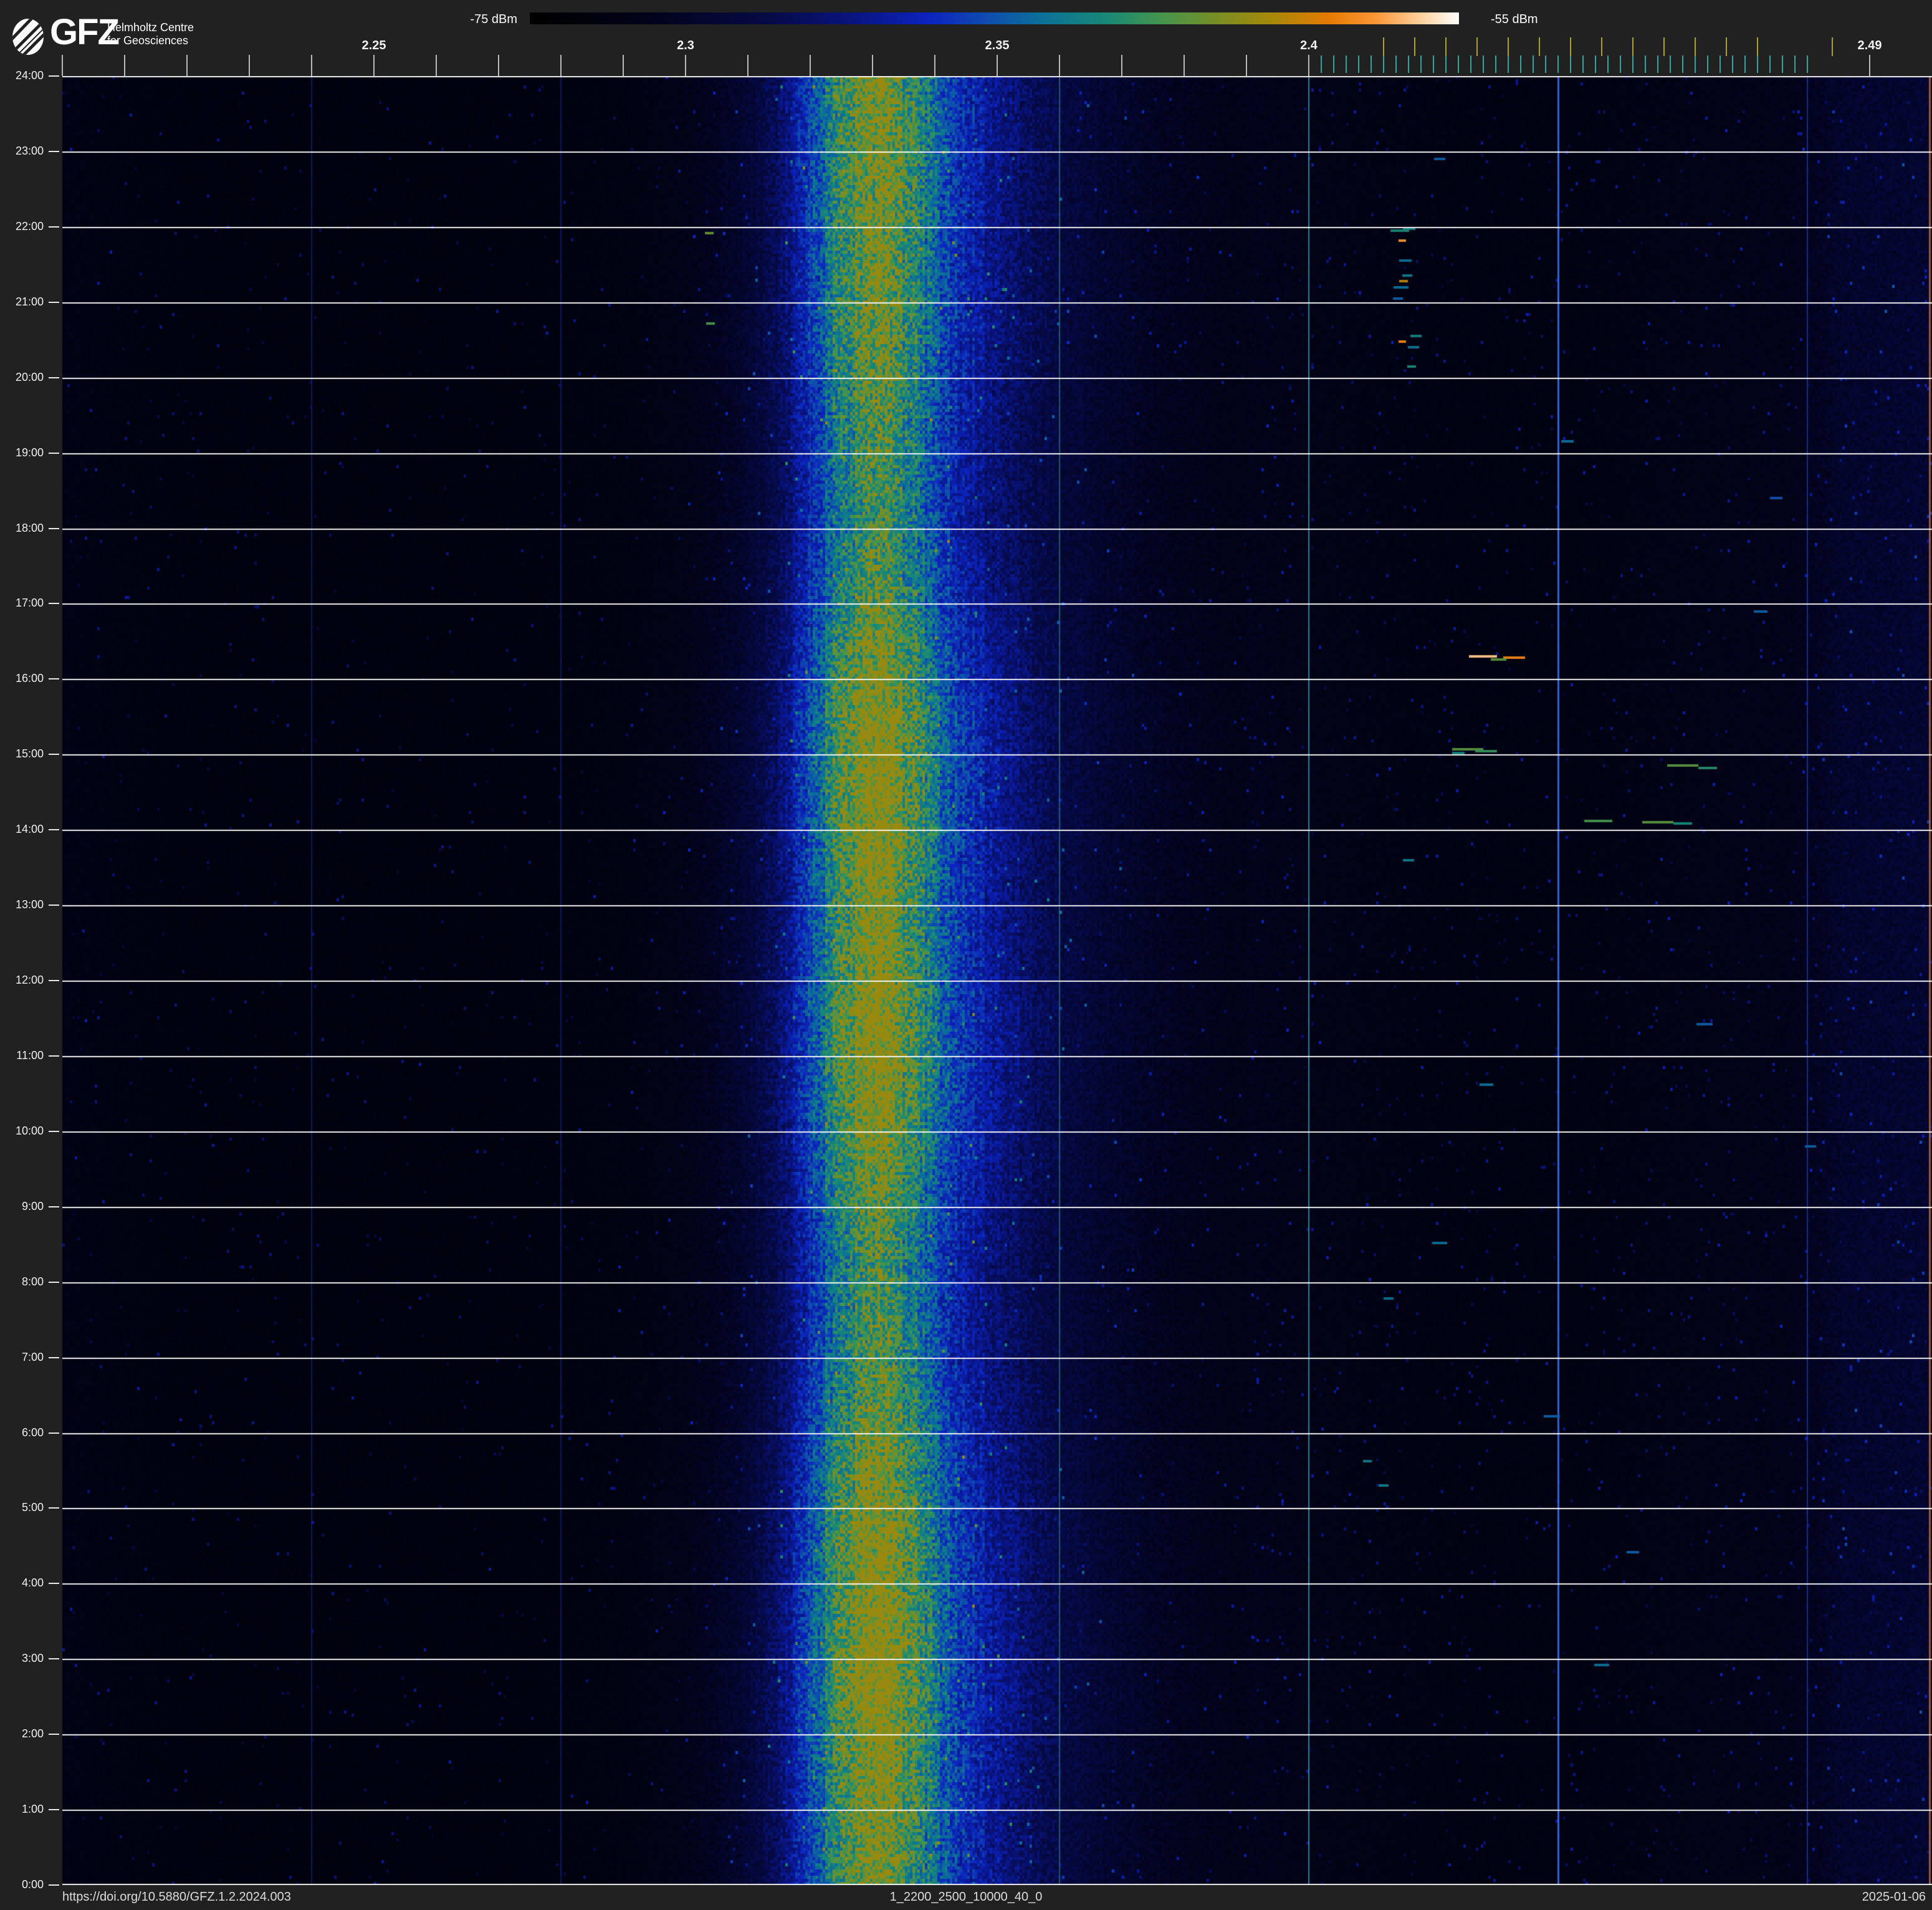  What do you see at coordinates (997, 45) in the screenshot?
I see `freq-axis-label: 2.35` at bounding box center [997, 45].